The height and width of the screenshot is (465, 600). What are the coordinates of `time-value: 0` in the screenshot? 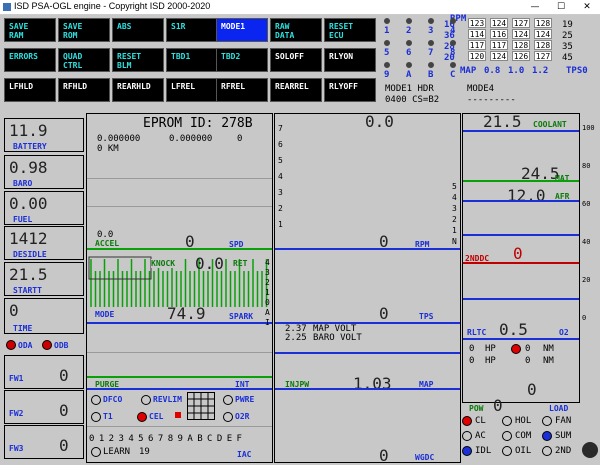 It's located at (14, 310).